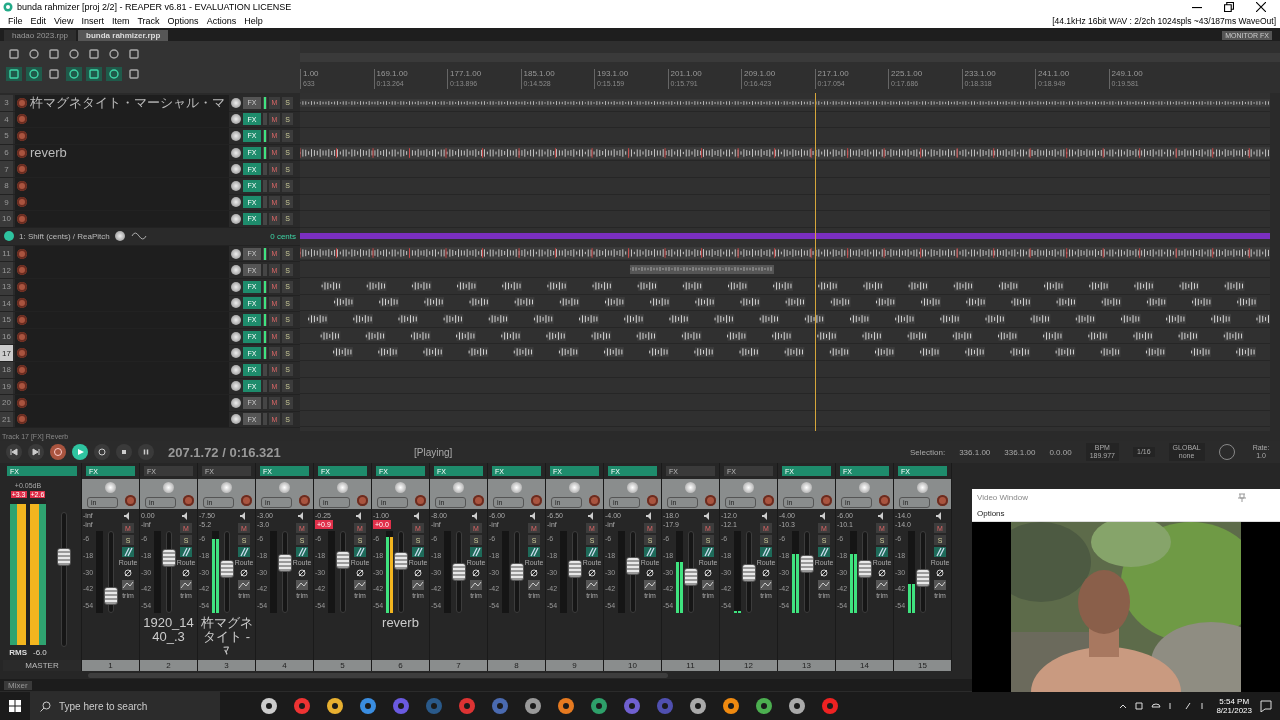 The width and height of the screenshot is (1280, 720). What do you see at coordinates (6, 403) in the screenshot?
I see `track-number: 20` at bounding box center [6, 403].